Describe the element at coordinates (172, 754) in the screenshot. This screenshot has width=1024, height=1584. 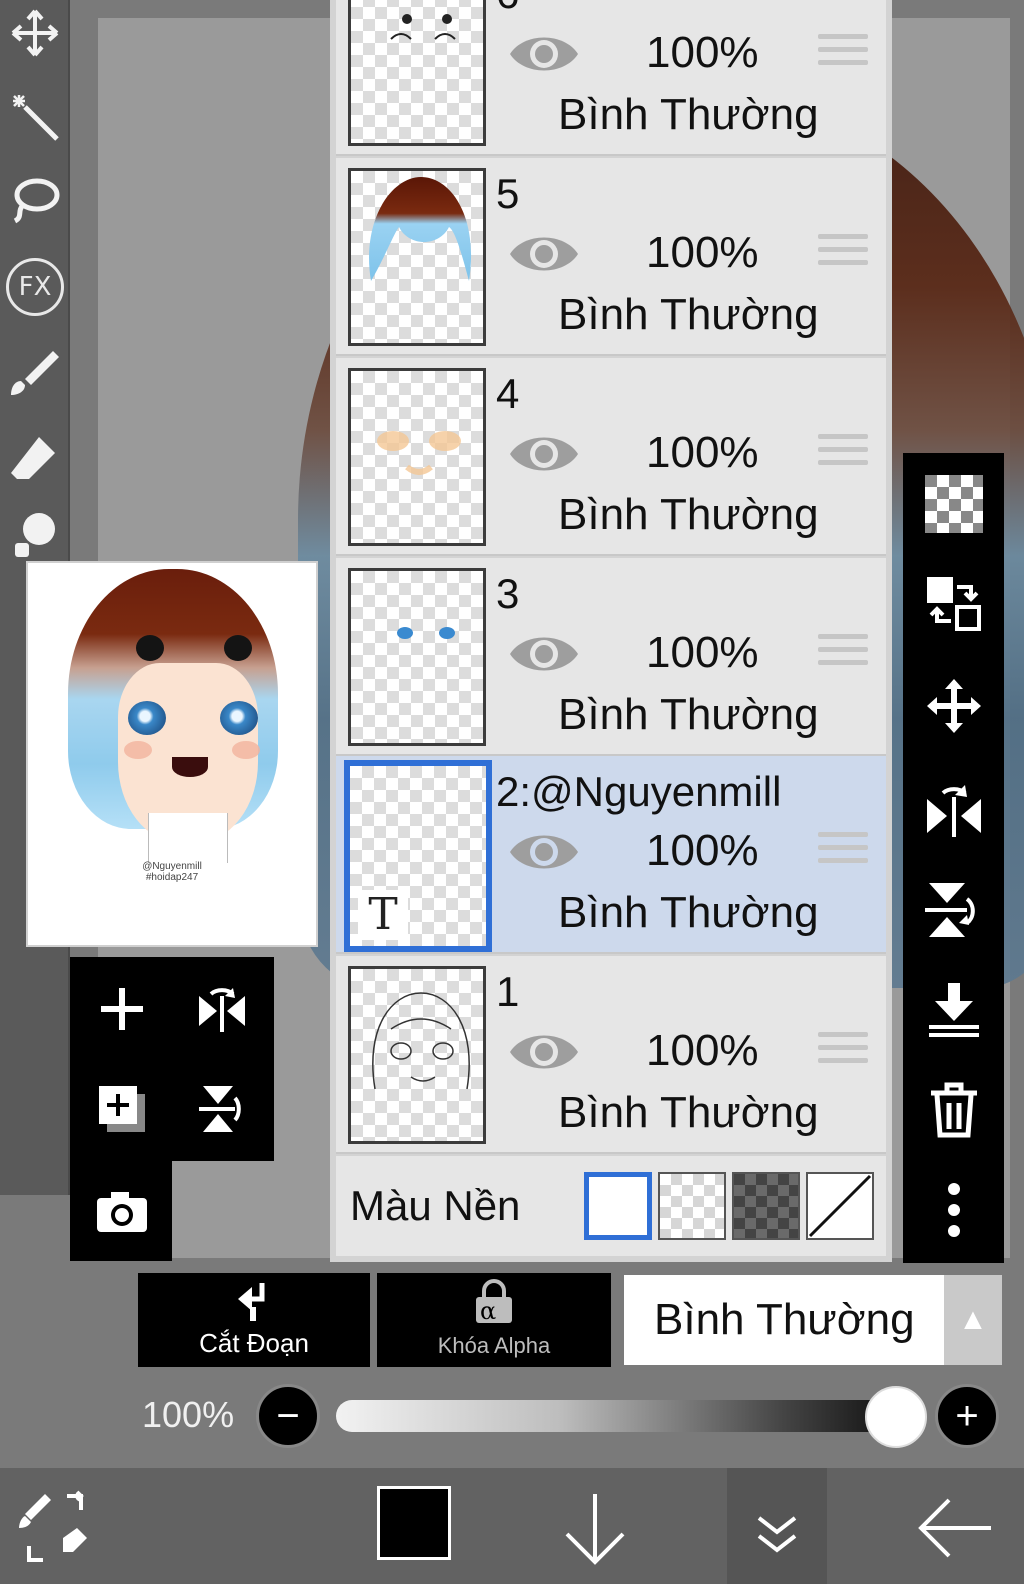
I see `canvas-preview: @Nguyenmill #hoidap247` at that location.